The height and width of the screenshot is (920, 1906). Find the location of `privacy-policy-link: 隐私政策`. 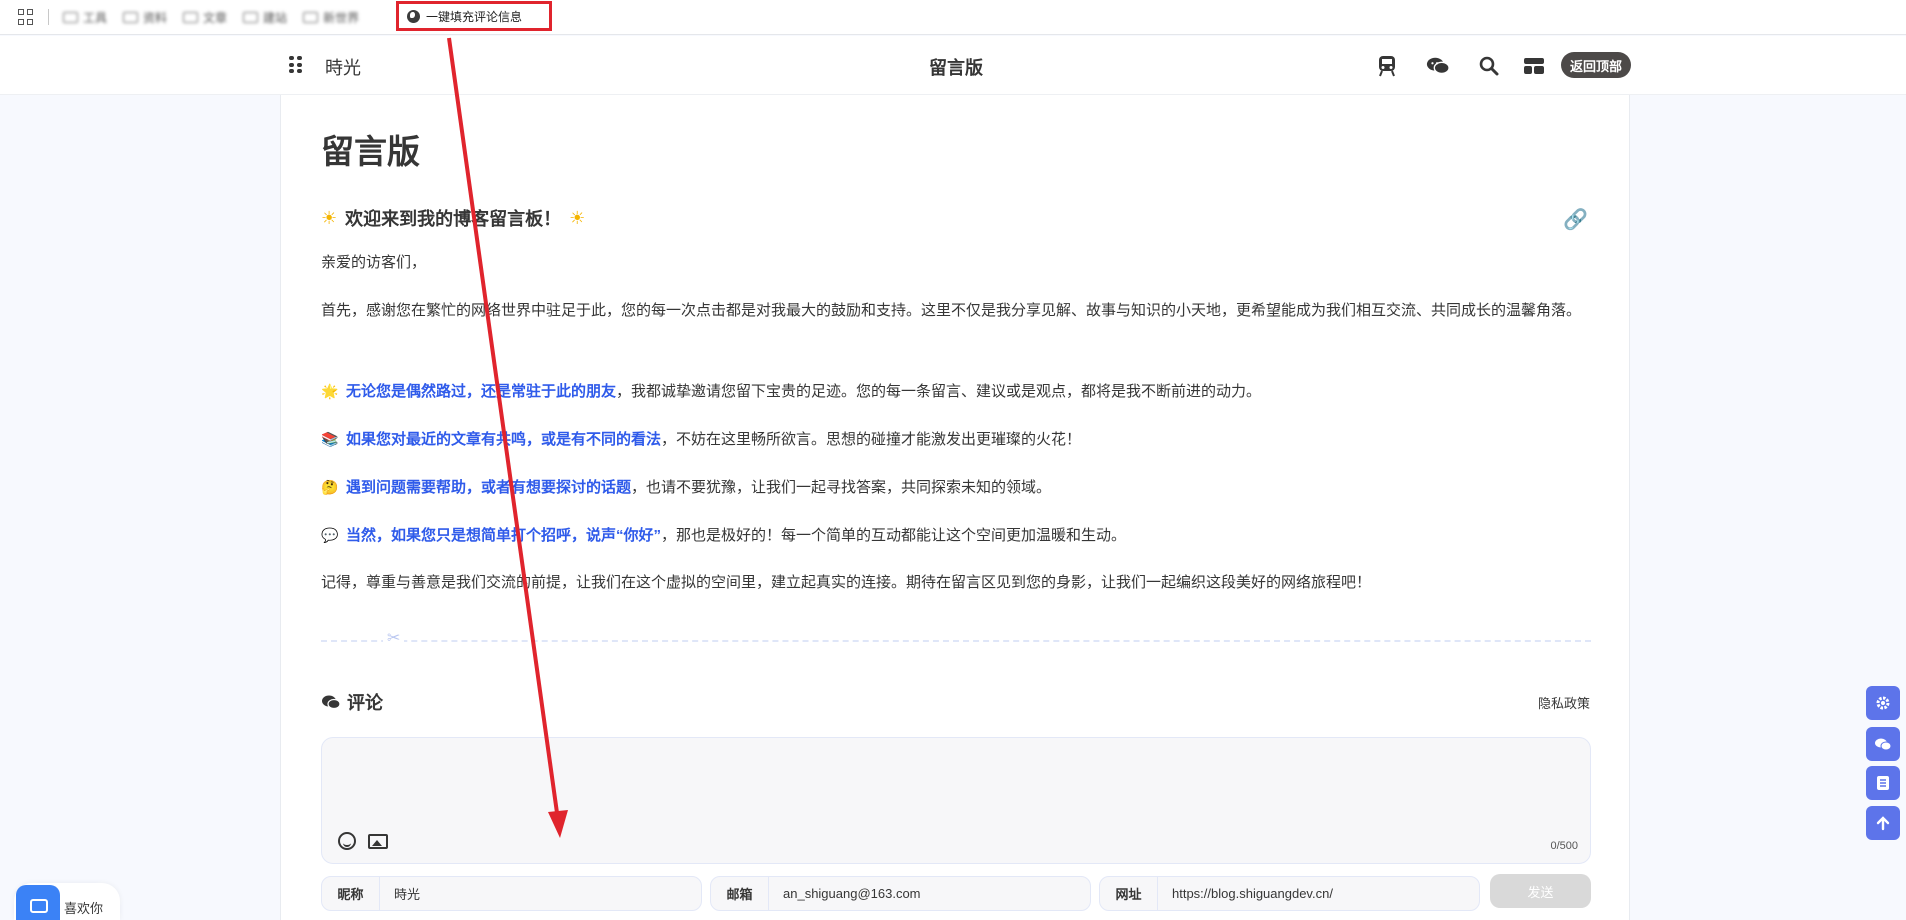

privacy-policy-link: 隐私政策 is located at coordinates (1564, 702).